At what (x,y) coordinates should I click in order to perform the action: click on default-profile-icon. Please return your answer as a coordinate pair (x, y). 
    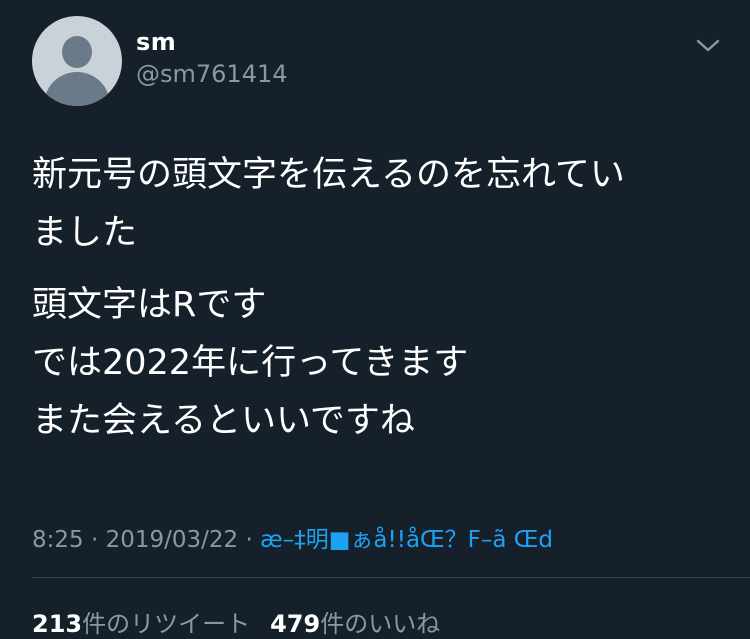
    Looking at the image, I should click on (77, 52).